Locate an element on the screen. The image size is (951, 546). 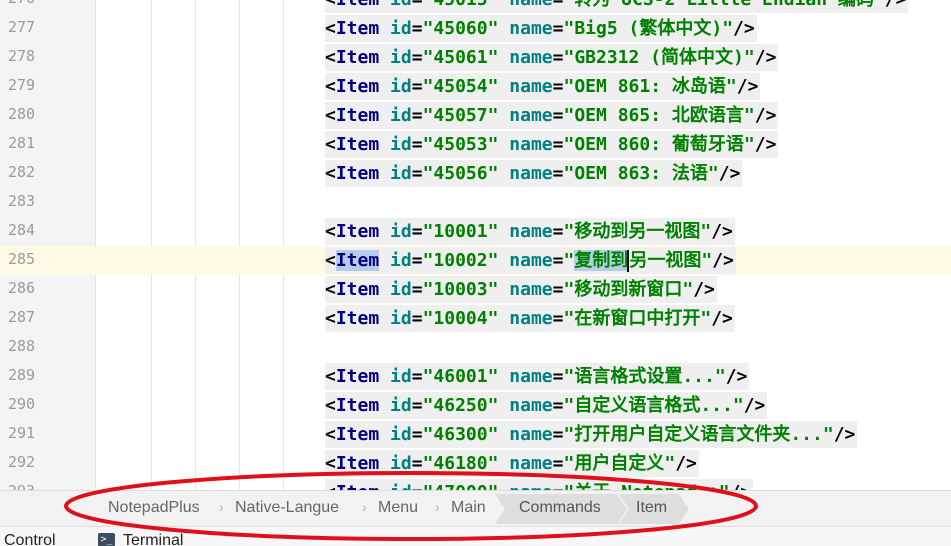
xml-item-element: <Item id="45061" name="GB2312 (简体中文)"/> is located at coordinates (552, 57).